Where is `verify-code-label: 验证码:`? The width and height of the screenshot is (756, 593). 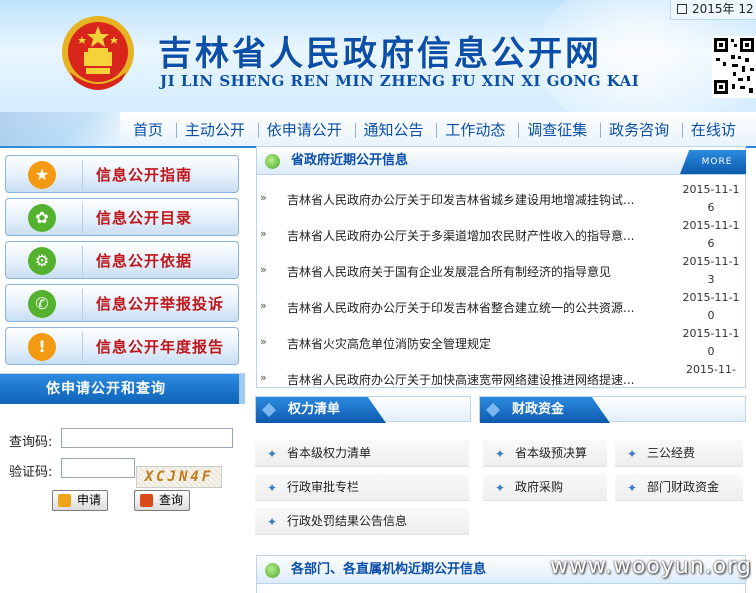 verify-code-label: 验证码: is located at coordinates (31, 472).